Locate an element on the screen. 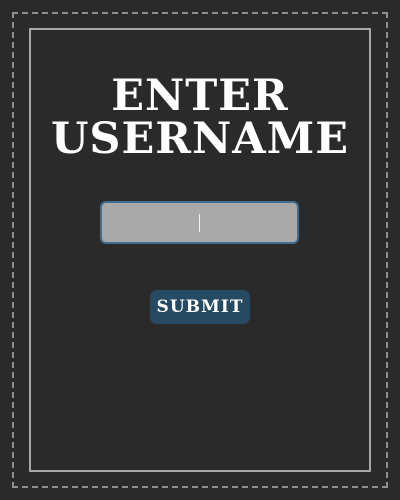 The height and width of the screenshot is (500, 400). username-field-container is located at coordinates (199, 222).